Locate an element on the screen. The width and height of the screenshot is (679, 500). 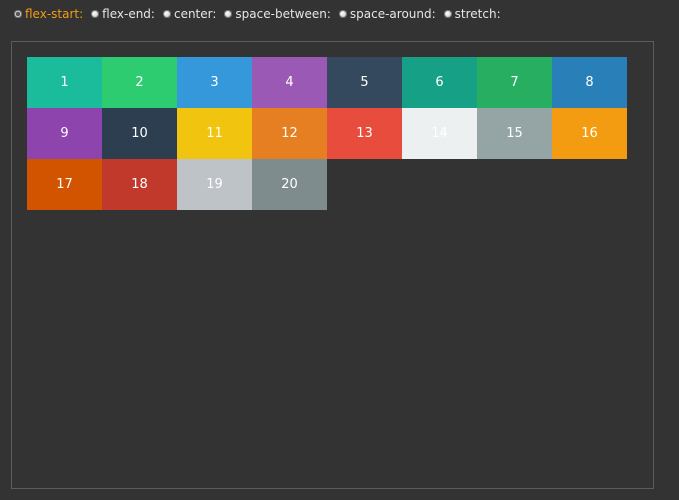
flex-item-label: 2 is located at coordinates (139, 82).